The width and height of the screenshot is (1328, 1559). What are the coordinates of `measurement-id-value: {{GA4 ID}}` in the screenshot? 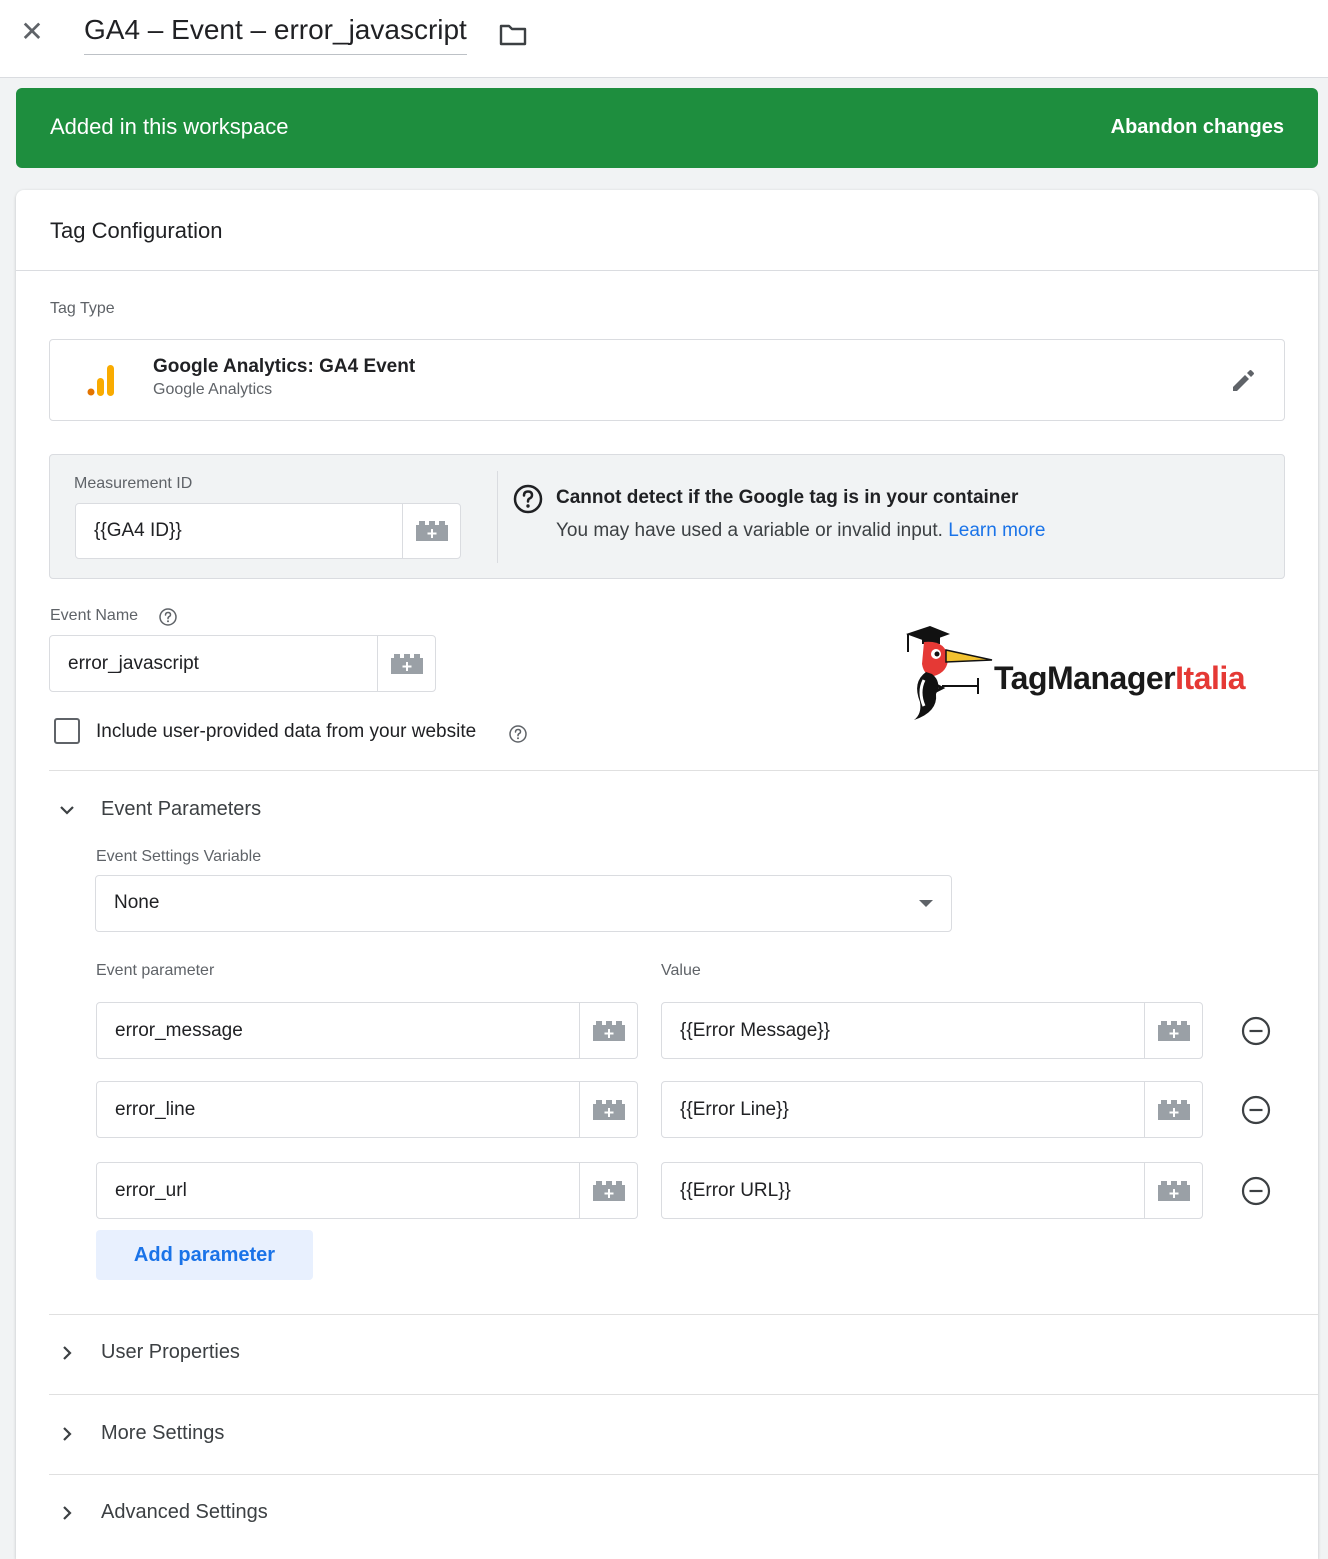 It's located at (138, 530).